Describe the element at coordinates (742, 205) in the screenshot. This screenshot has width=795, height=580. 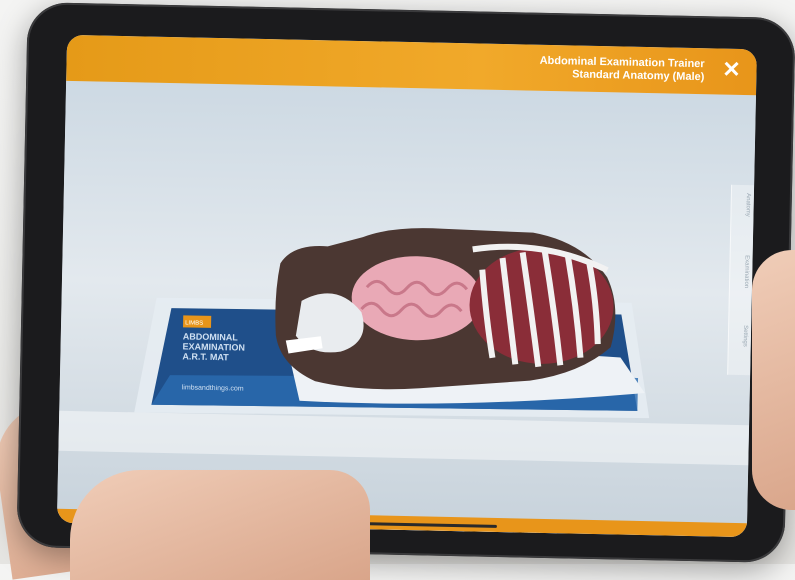
I see `side-tab-anatomy: Anatomy` at that location.